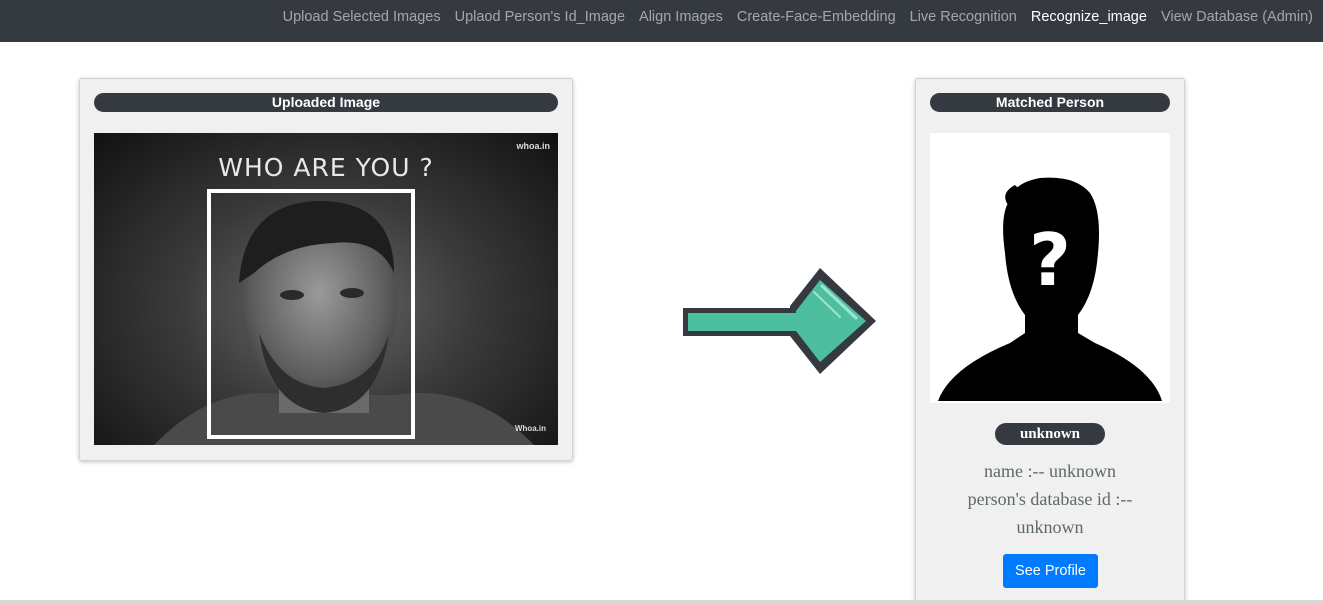 This screenshot has height=604, width=1323. I want to click on photo-watermark-bottom: Whoa.in, so click(530, 428).